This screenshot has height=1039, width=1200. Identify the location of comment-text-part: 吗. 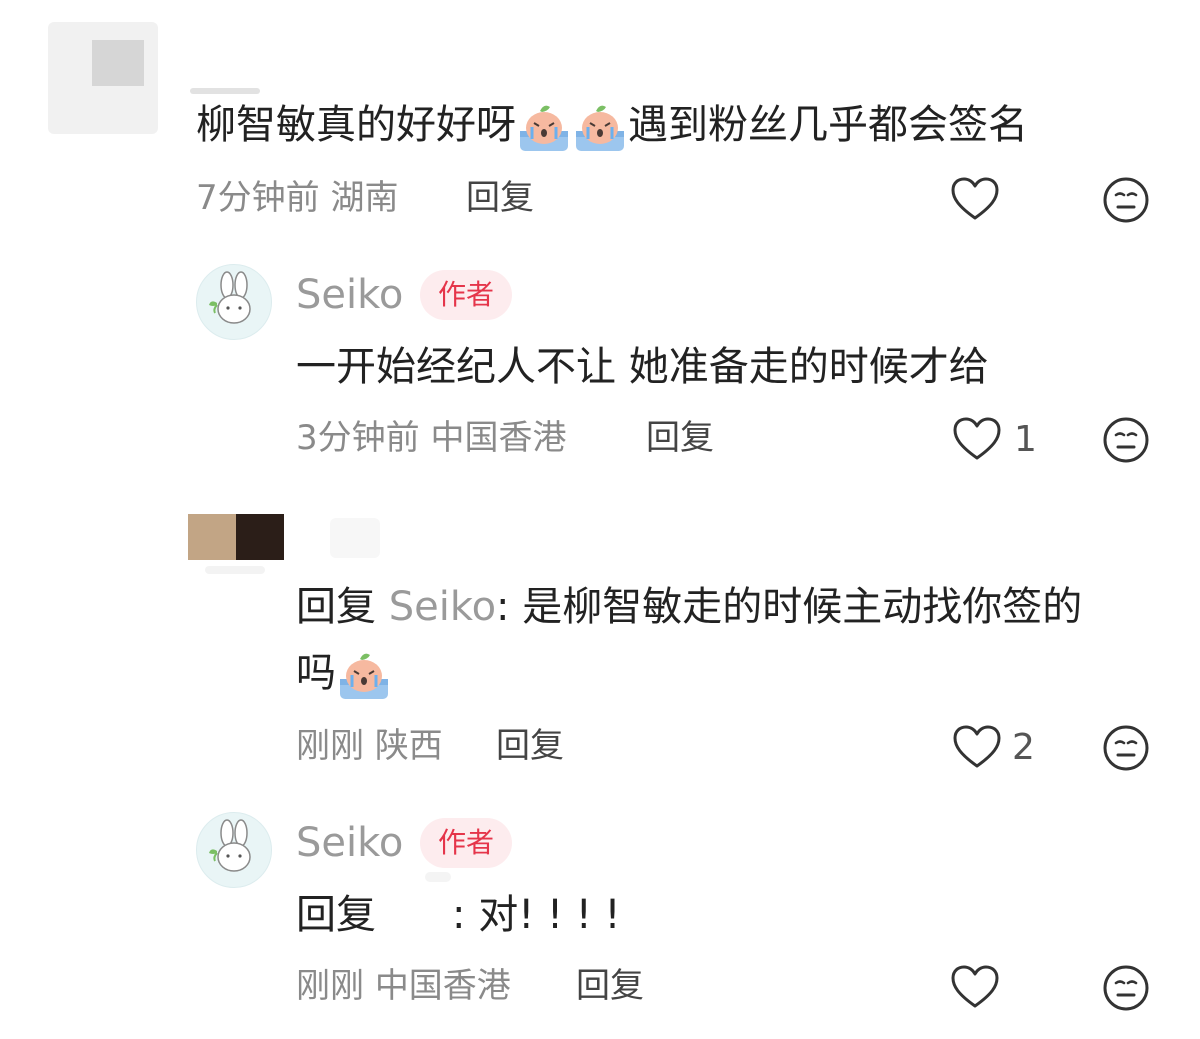
(316, 673).